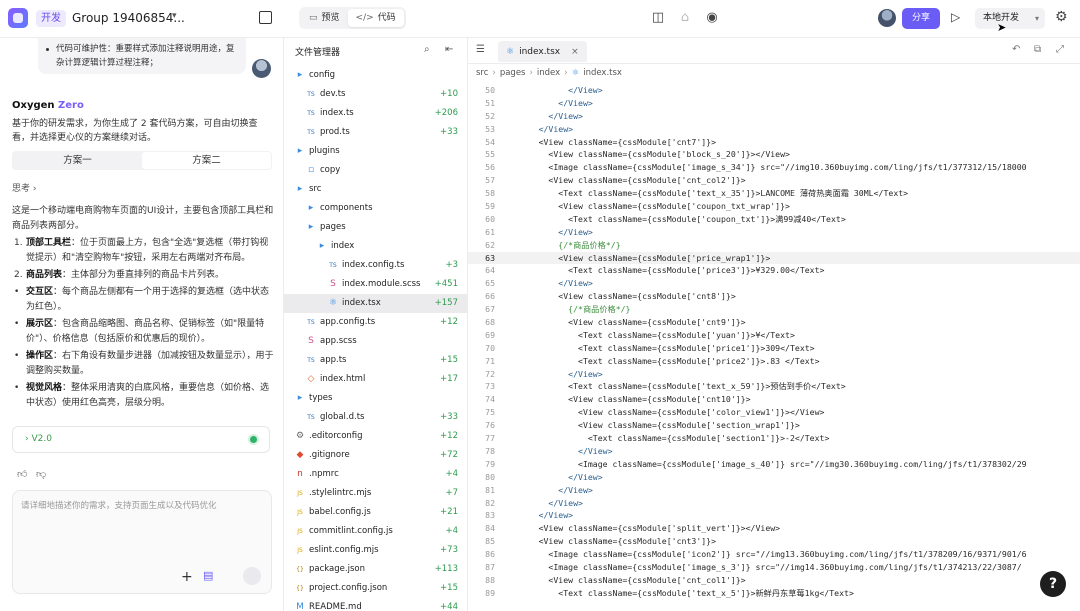  What do you see at coordinates (375, 151) in the screenshot?
I see `tree-item: ▸ plugins` at bounding box center [375, 151].